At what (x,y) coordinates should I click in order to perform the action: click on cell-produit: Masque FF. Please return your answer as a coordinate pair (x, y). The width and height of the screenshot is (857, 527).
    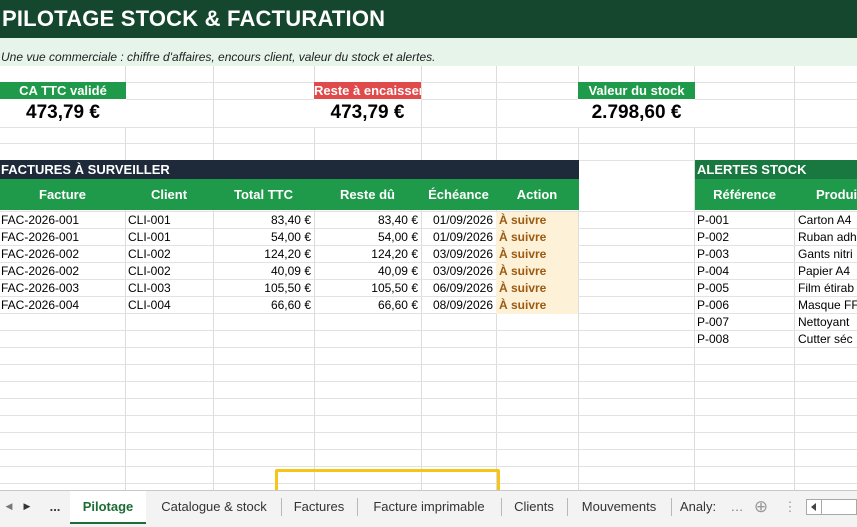
    Looking at the image, I should click on (825, 305).